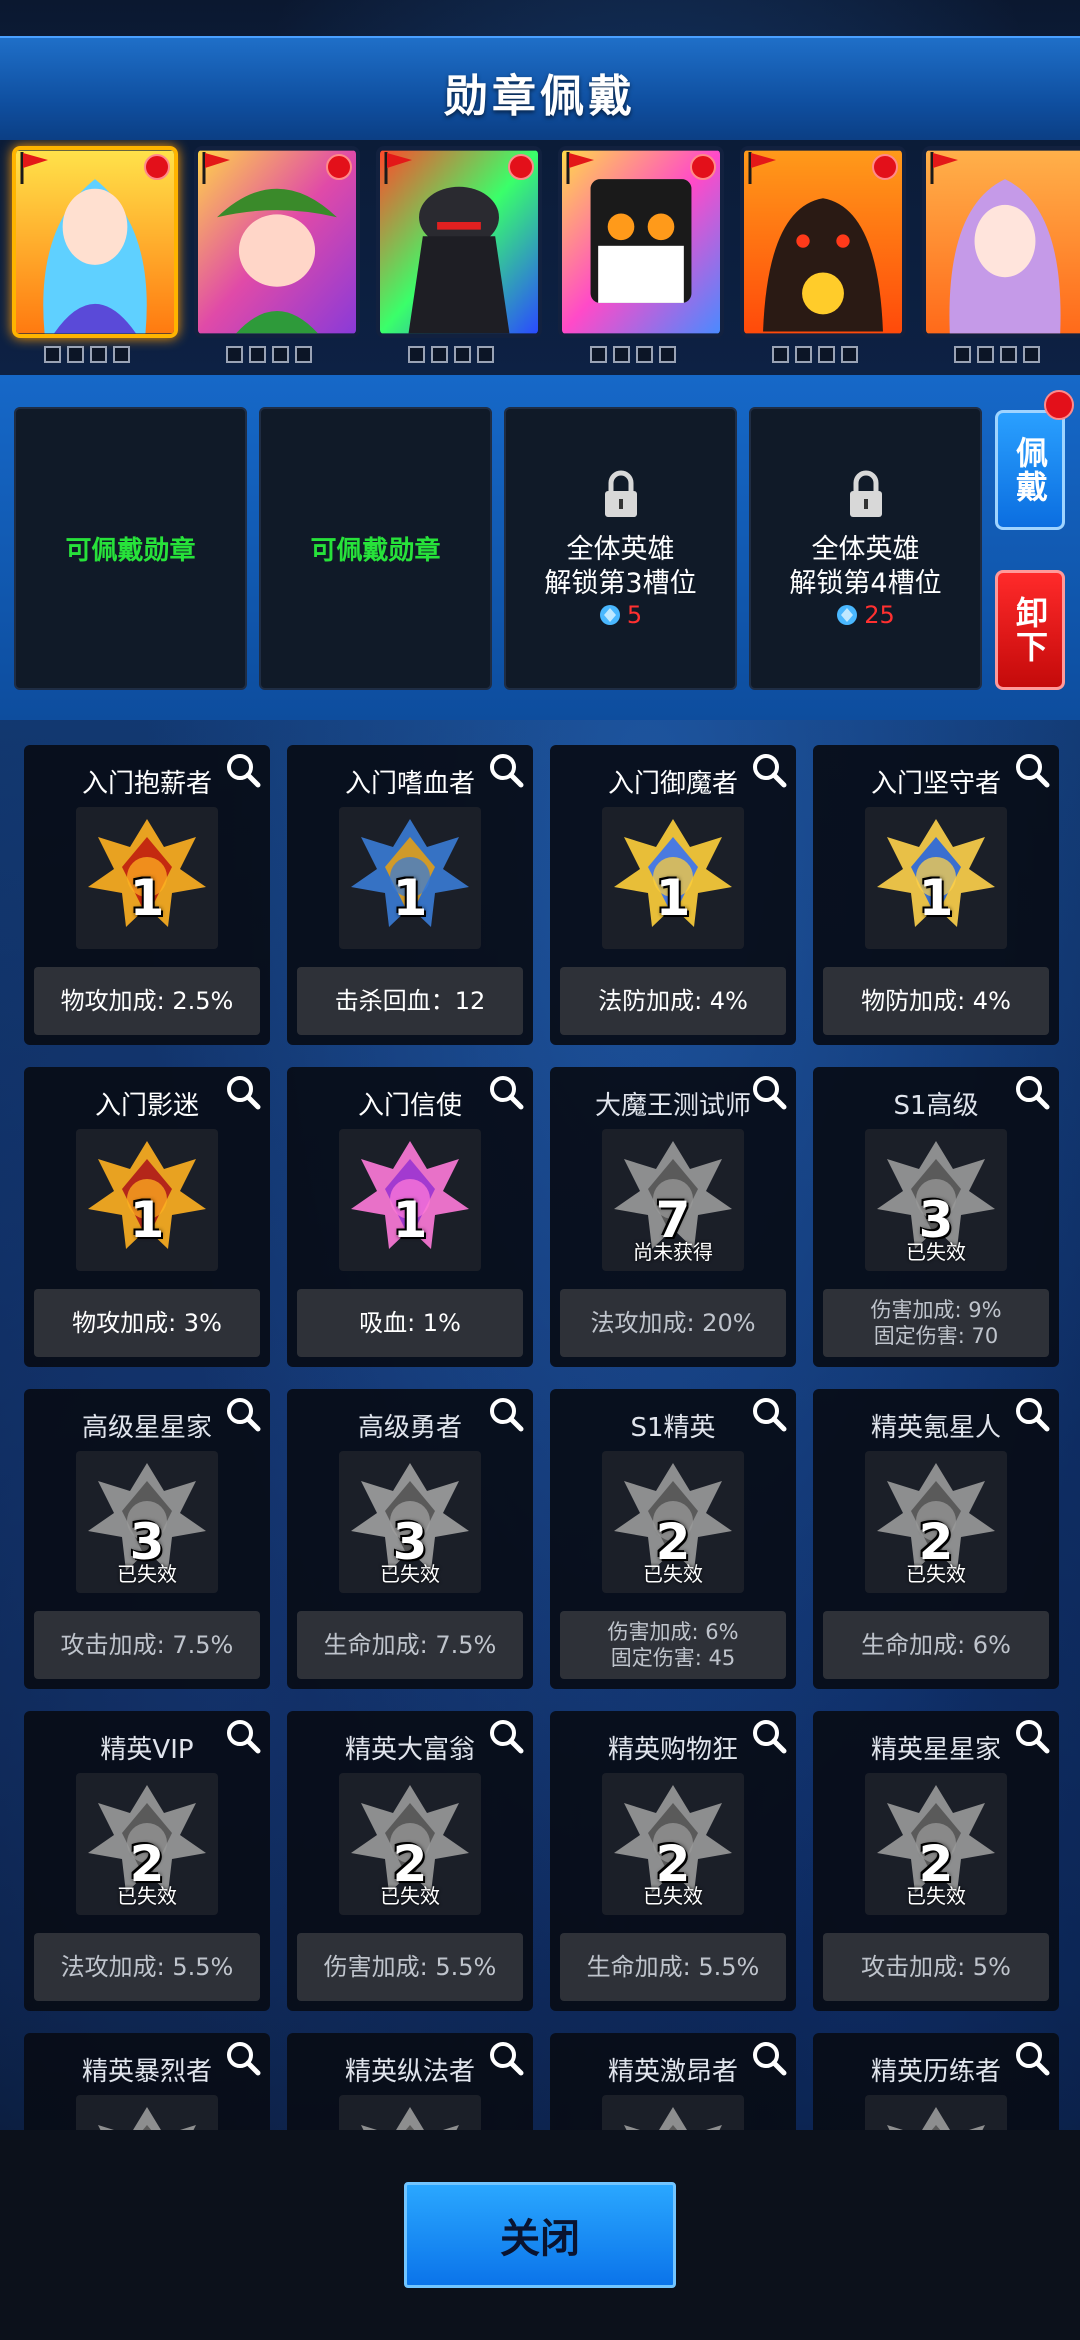 The height and width of the screenshot is (2340, 1080). What do you see at coordinates (936, 1645) in the screenshot?
I see `medal-bonus: 生命加成: 6%` at bounding box center [936, 1645].